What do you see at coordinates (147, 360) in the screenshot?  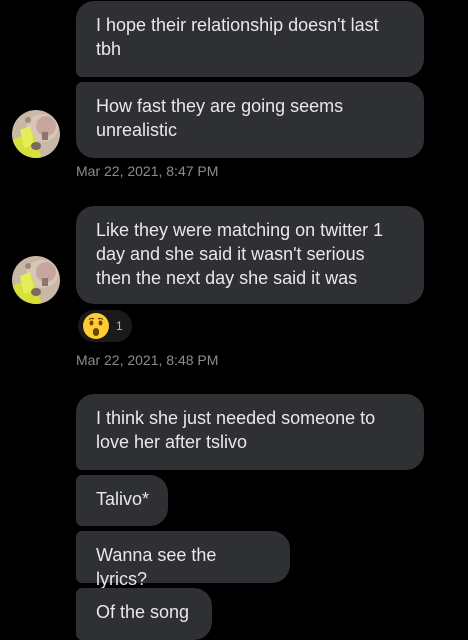 I see `timestamp: Mar 22, 2021, 8:48 PM` at bounding box center [147, 360].